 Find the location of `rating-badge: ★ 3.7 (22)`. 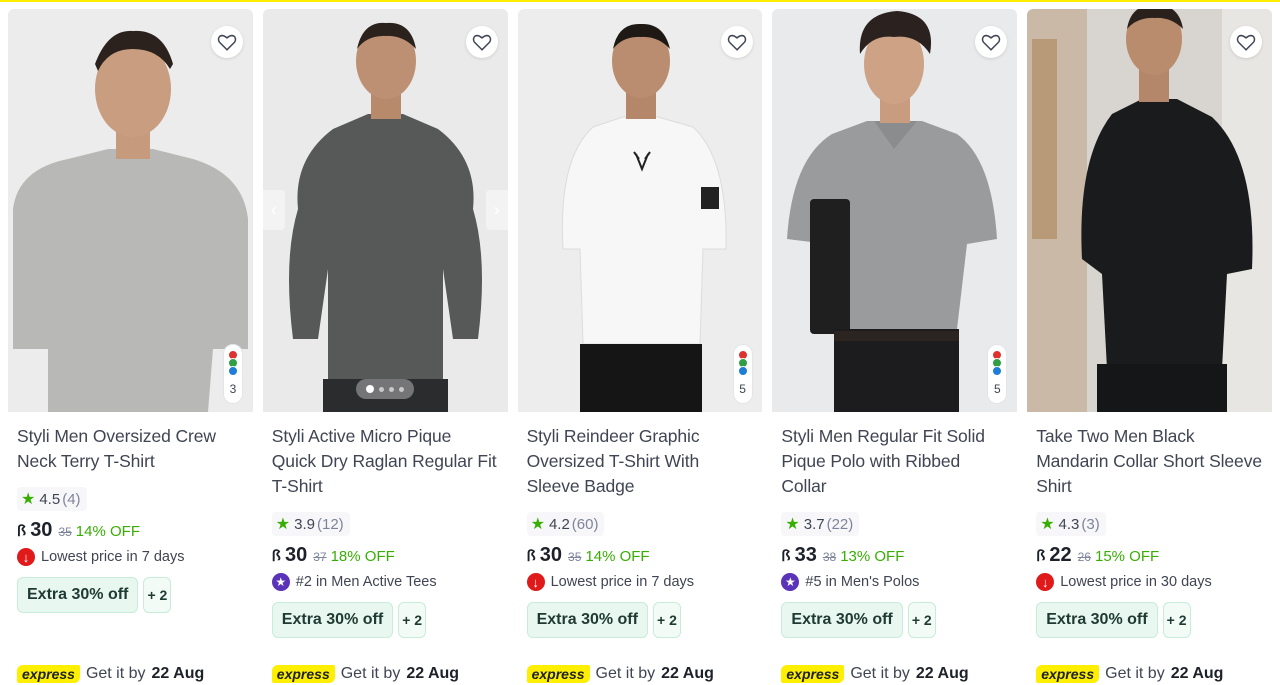

rating-badge: ★ 3.7 (22) is located at coordinates (820, 524).